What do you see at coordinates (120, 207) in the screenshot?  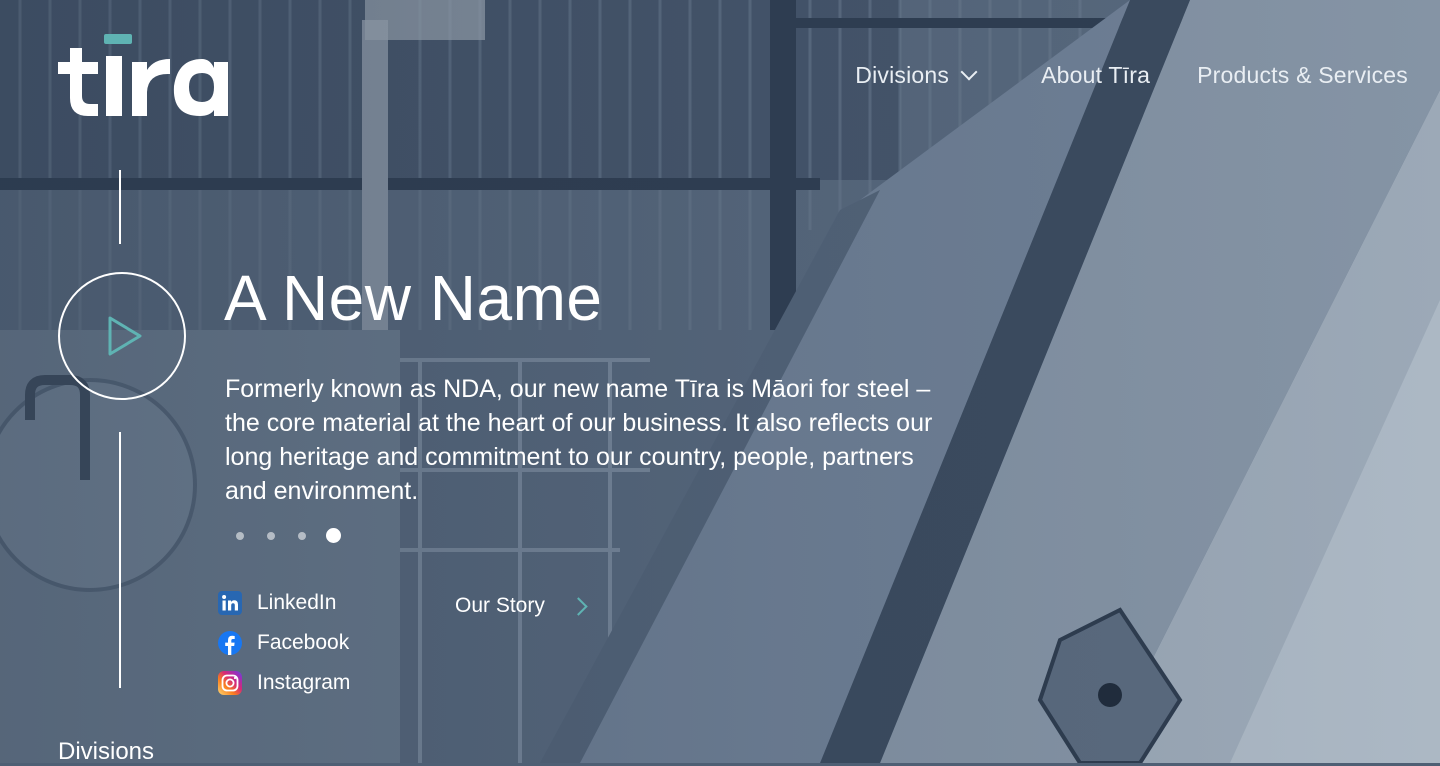 I see `rail-line-top` at bounding box center [120, 207].